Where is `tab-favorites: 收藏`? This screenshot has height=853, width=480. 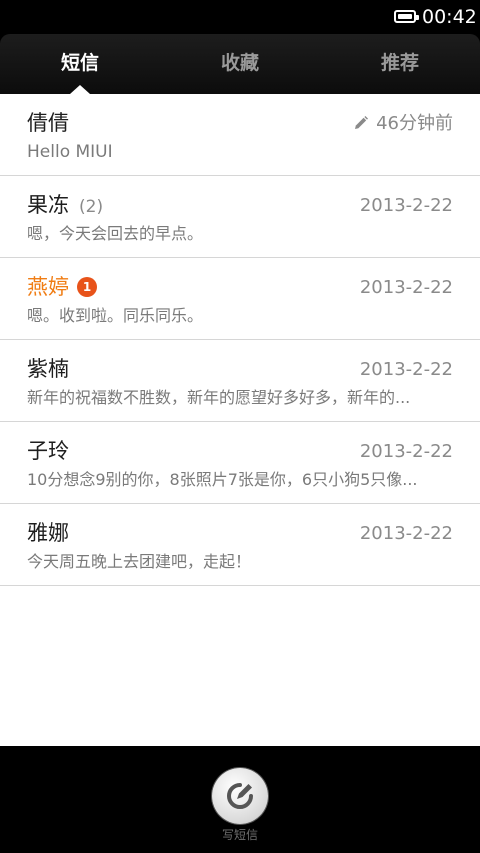
tab-favorites: 收藏 is located at coordinates (240, 64).